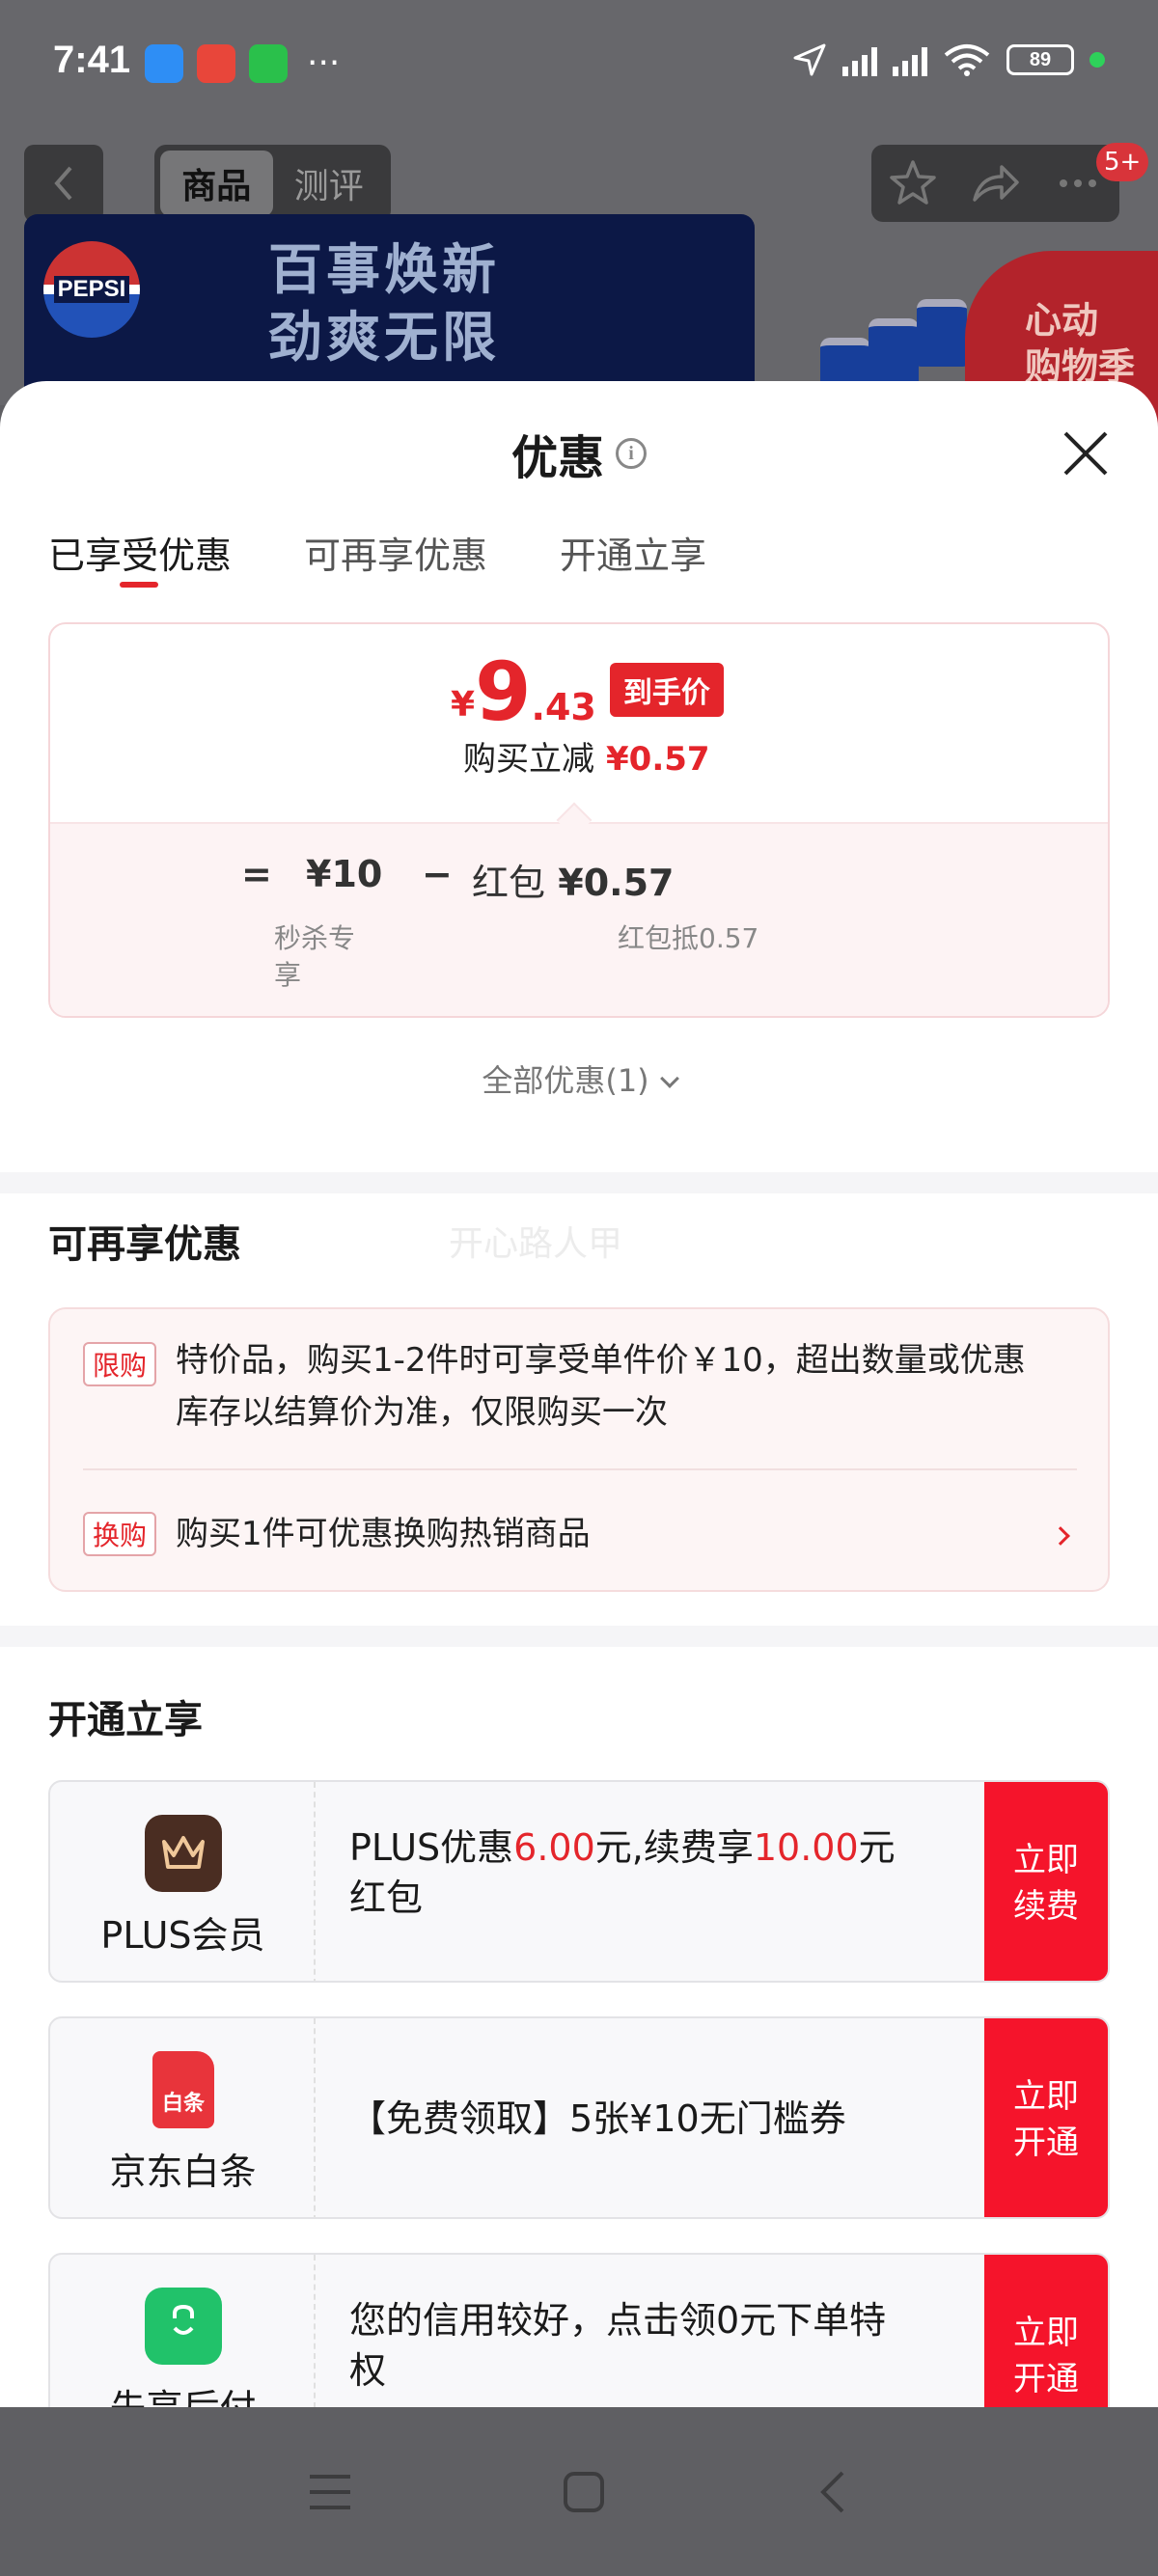 This screenshot has height=2576, width=1158. What do you see at coordinates (1122, 162) in the screenshot?
I see `message-badge: 5+` at bounding box center [1122, 162].